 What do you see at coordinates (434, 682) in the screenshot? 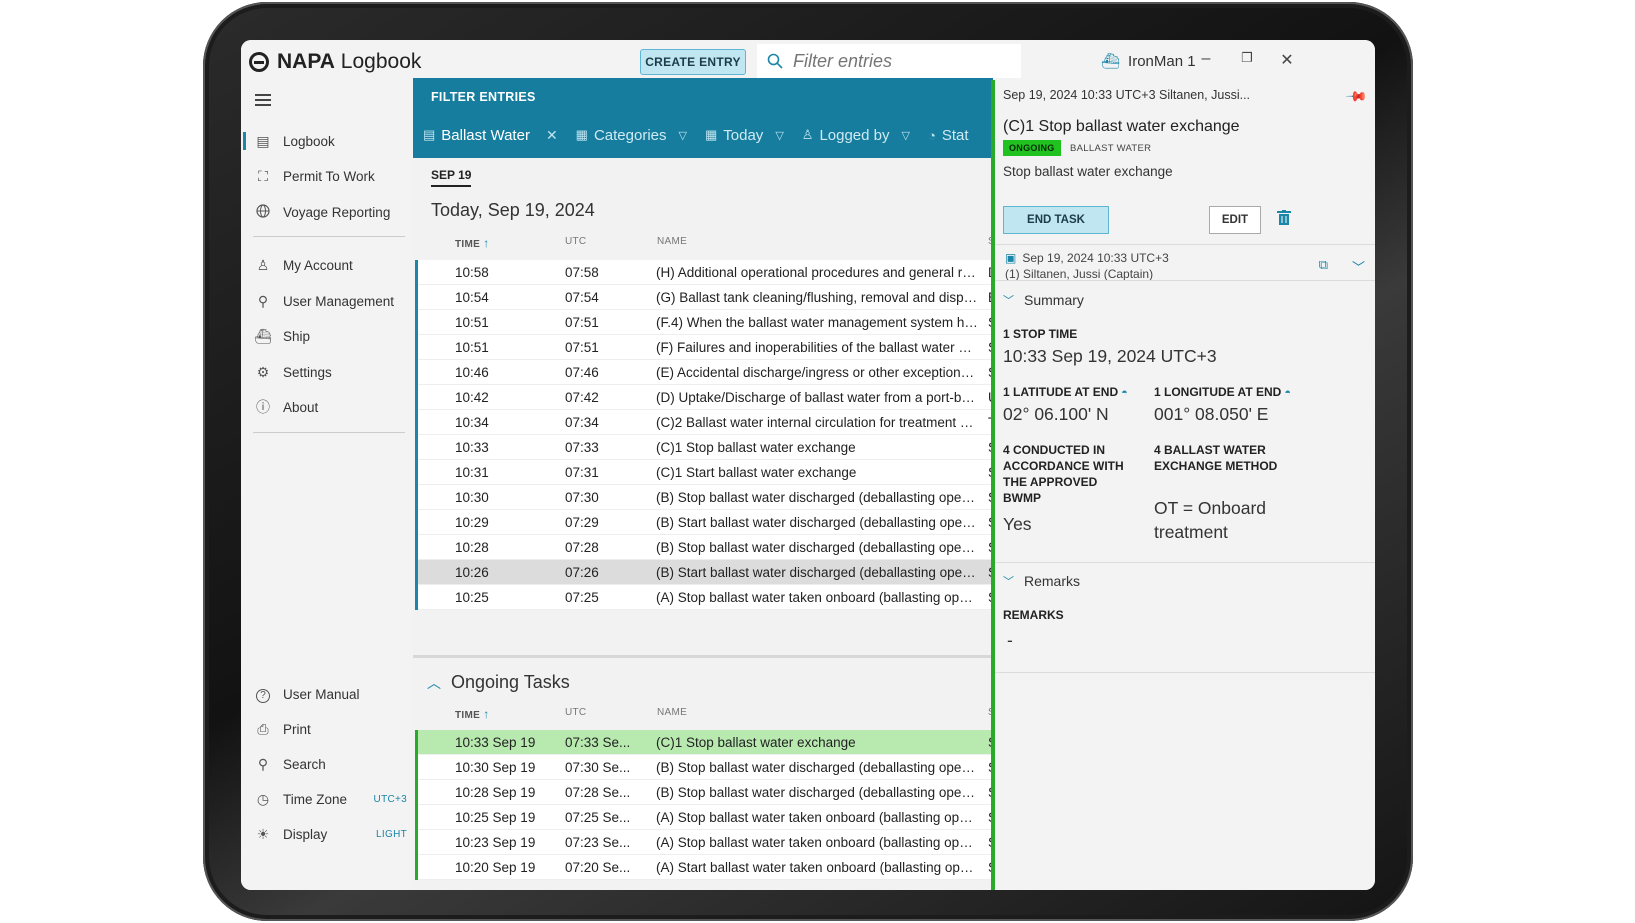
I see `chevron-up-icon: ︿` at bounding box center [434, 682].